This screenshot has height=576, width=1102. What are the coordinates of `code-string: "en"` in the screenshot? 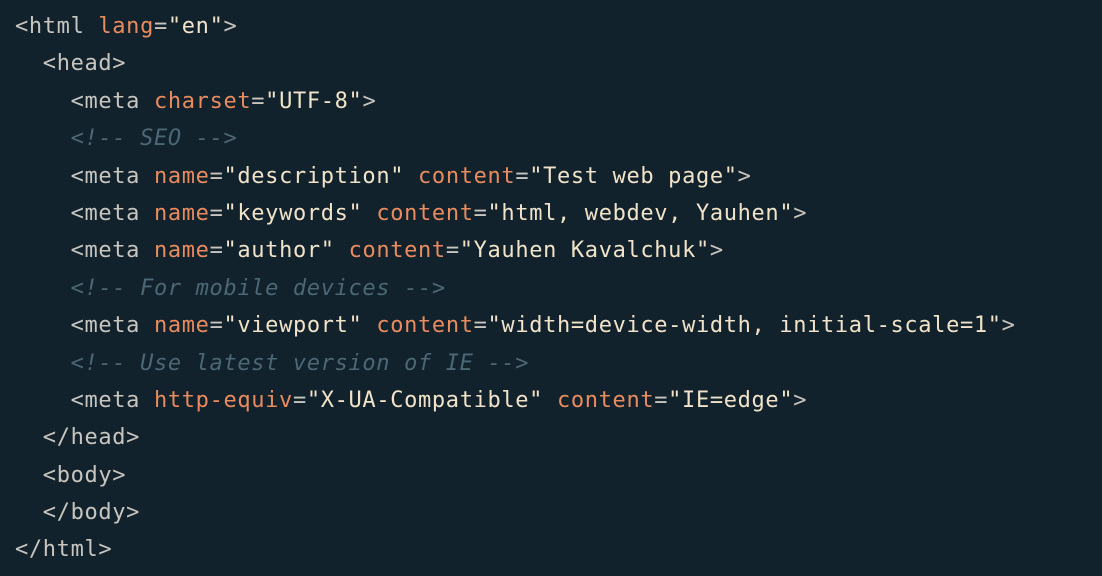 It's located at (195, 26).